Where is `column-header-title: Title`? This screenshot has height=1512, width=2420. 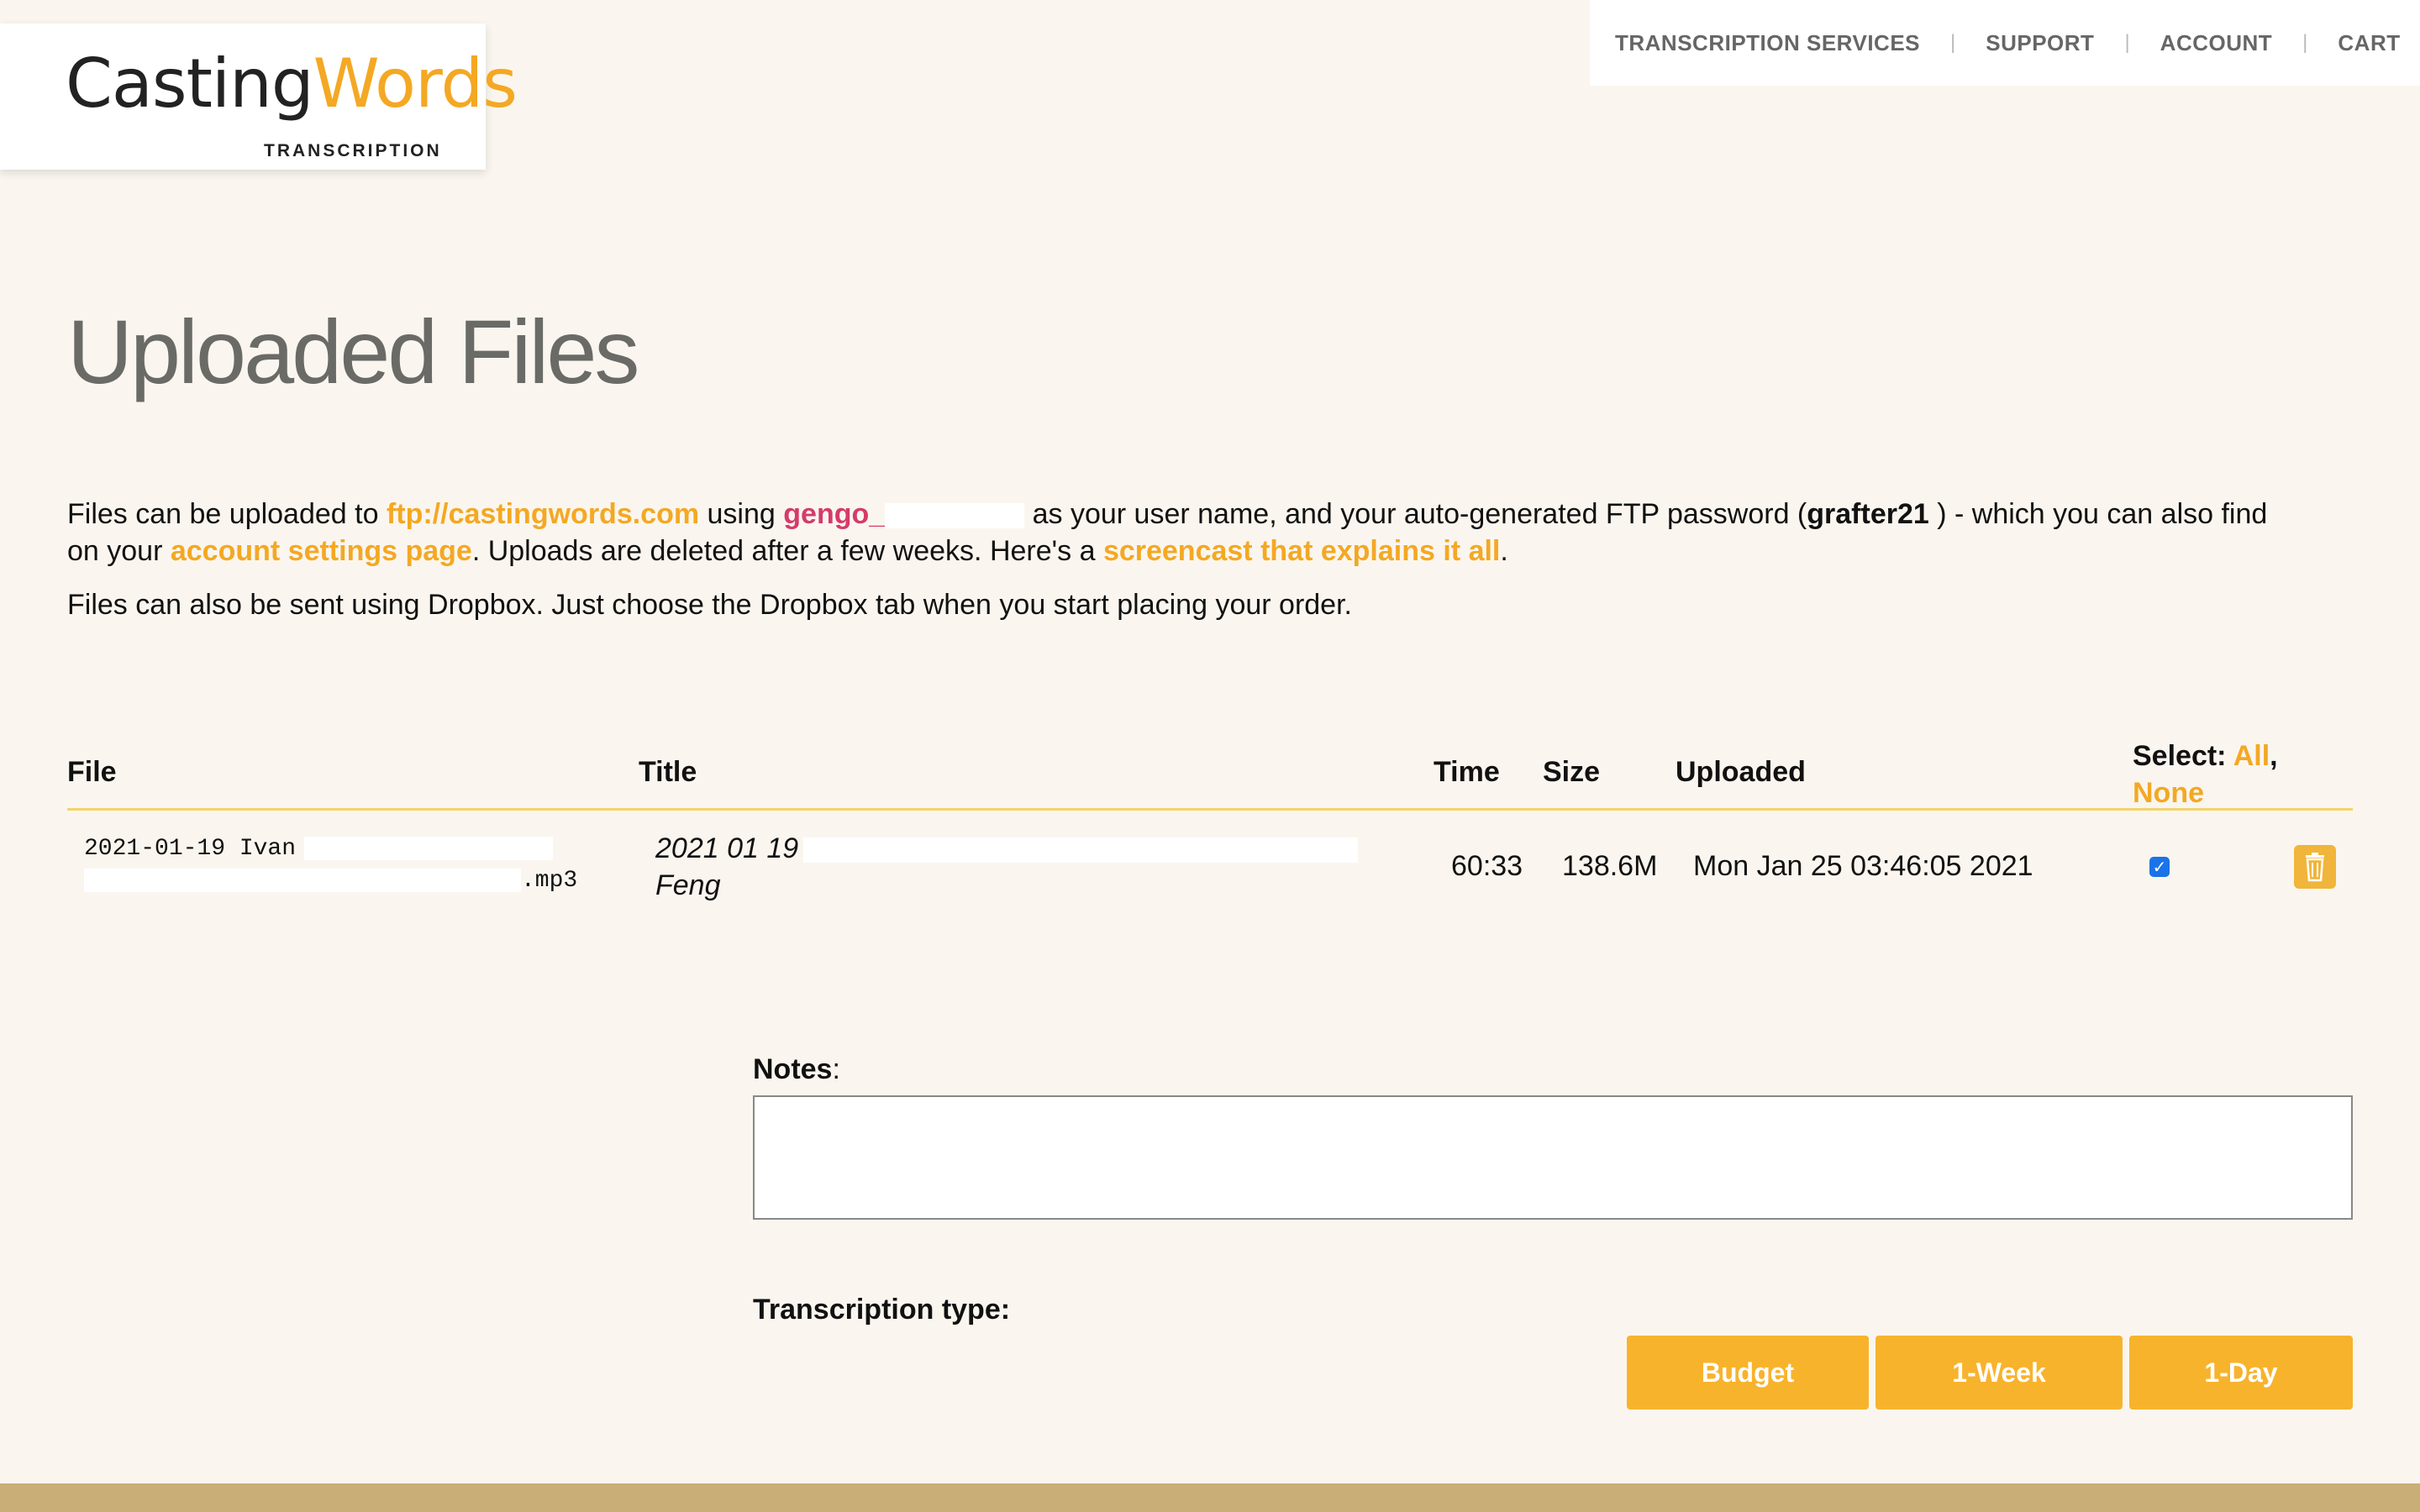
column-header-title: Title is located at coordinates (668, 772).